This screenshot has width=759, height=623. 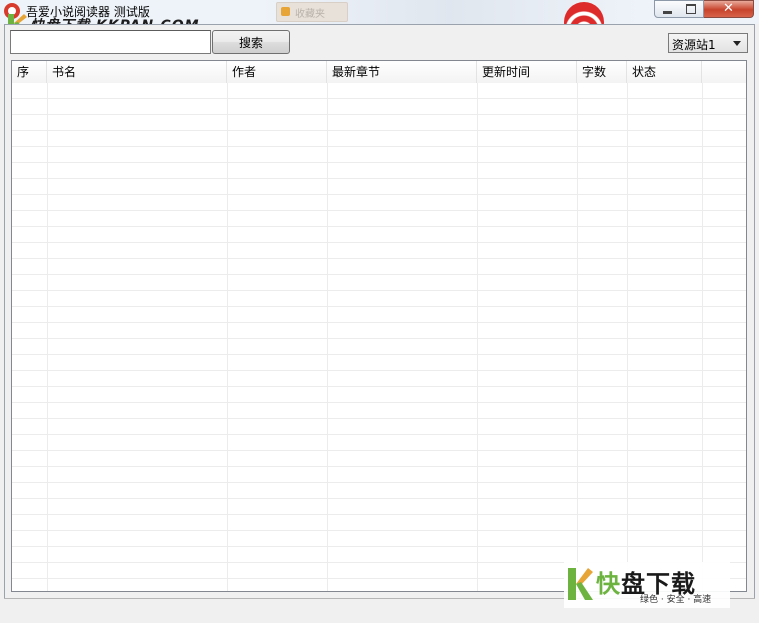 I want to click on column-header-latest-chapter: 最新章节, so click(x=402, y=72).